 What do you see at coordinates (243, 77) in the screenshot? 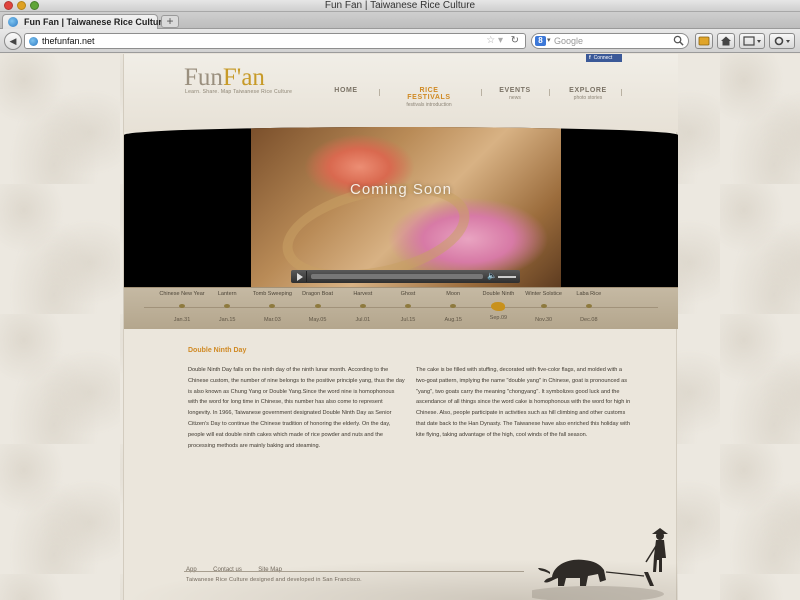
I see `logo-text-fan: F'an` at bounding box center [243, 77].